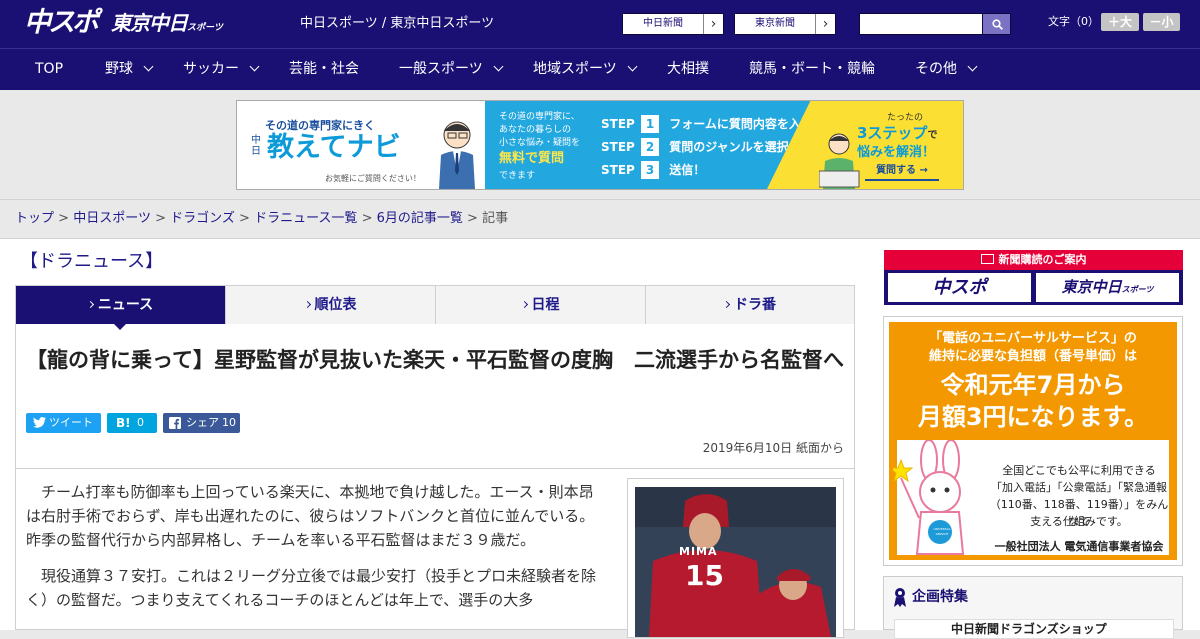  What do you see at coordinates (921, 24) in the screenshot?
I see `search-input` at bounding box center [921, 24].